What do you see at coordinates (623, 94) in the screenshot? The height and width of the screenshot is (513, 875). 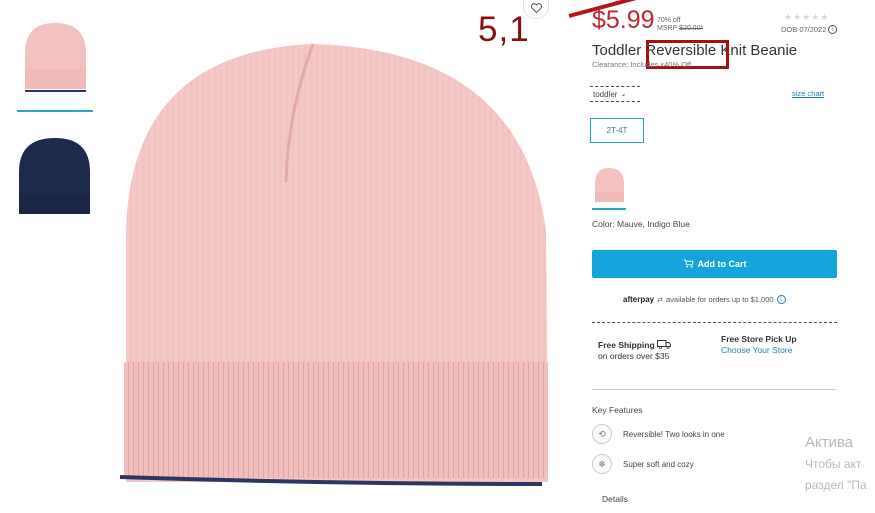 I see `chevron-down-icon: ⌄` at bounding box center [623, 94].